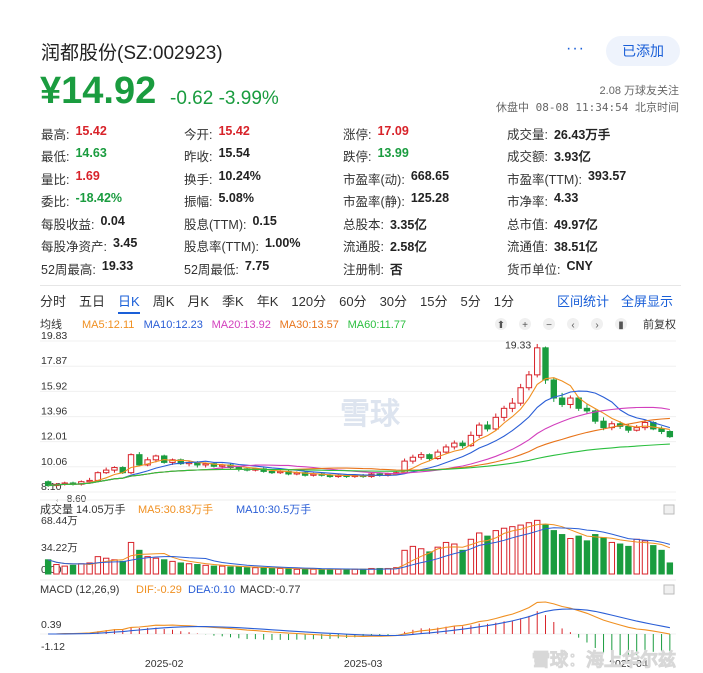 This screenshot has height=673, width=703. I want to click on quote-label: 市盈率(动):, so click(374, 179).